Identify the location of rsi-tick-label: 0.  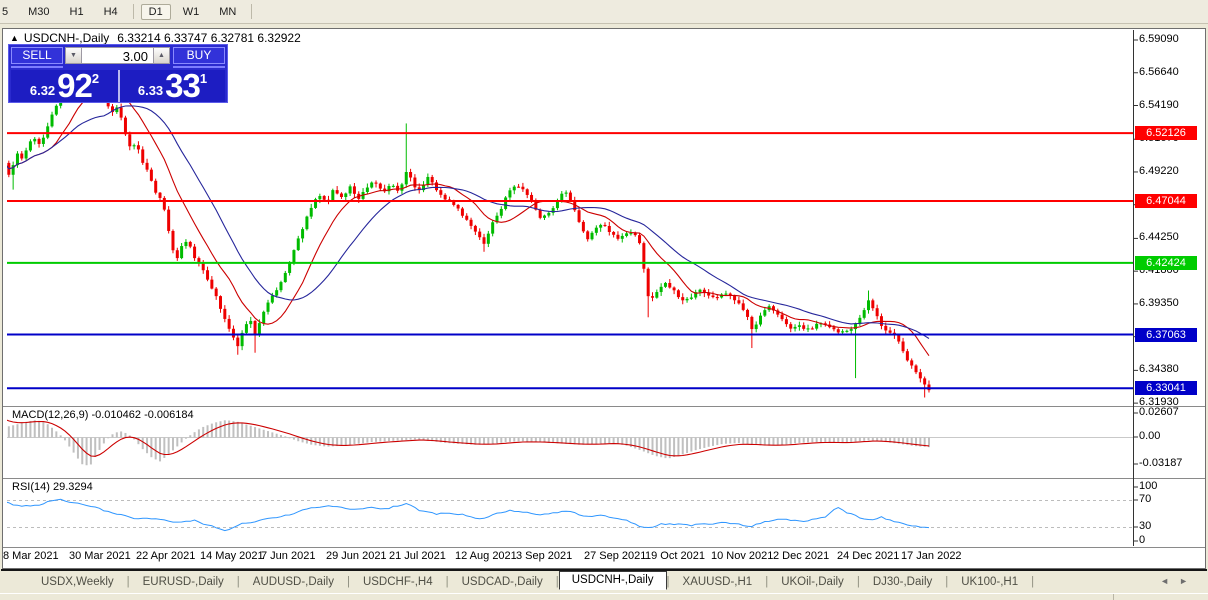
(1142, 540).